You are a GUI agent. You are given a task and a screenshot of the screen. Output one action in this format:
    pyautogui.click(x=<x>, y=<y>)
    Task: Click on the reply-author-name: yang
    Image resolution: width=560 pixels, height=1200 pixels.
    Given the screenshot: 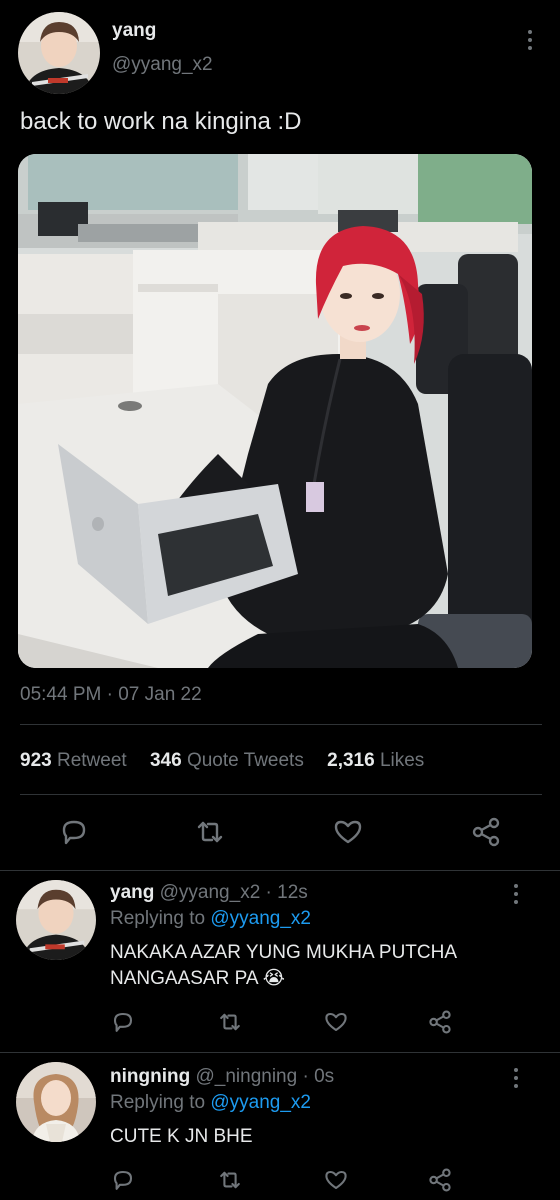 What is the action you would take?
    pyautogui.click(x=132, y=892)
    